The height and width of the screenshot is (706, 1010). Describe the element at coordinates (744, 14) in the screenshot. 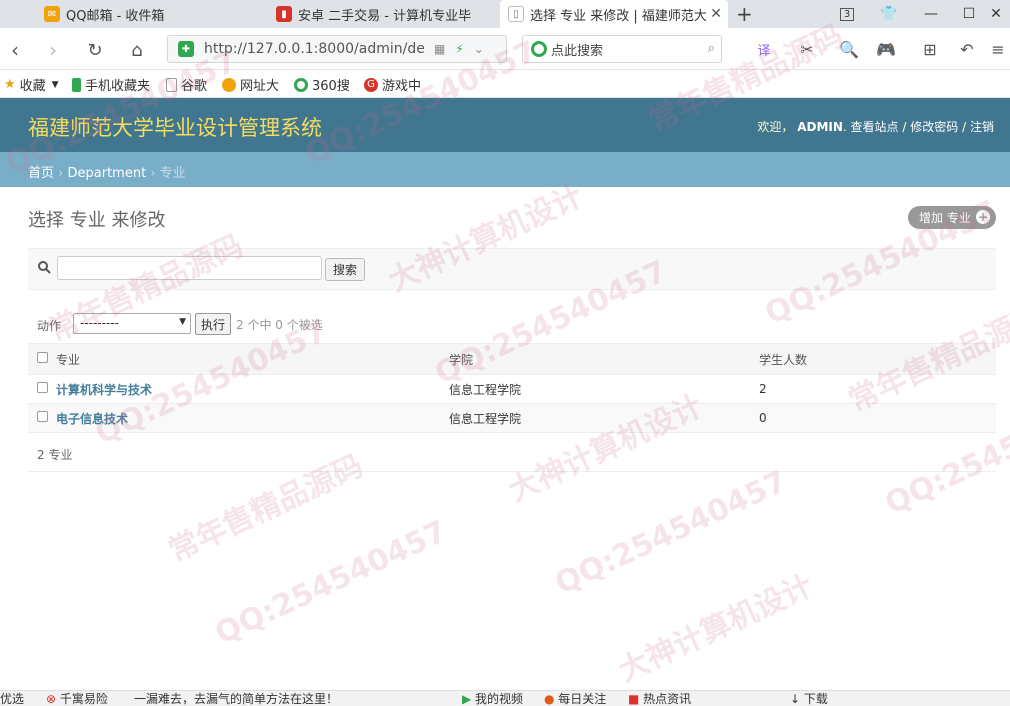

I see `new-tab-button: +` at that location.